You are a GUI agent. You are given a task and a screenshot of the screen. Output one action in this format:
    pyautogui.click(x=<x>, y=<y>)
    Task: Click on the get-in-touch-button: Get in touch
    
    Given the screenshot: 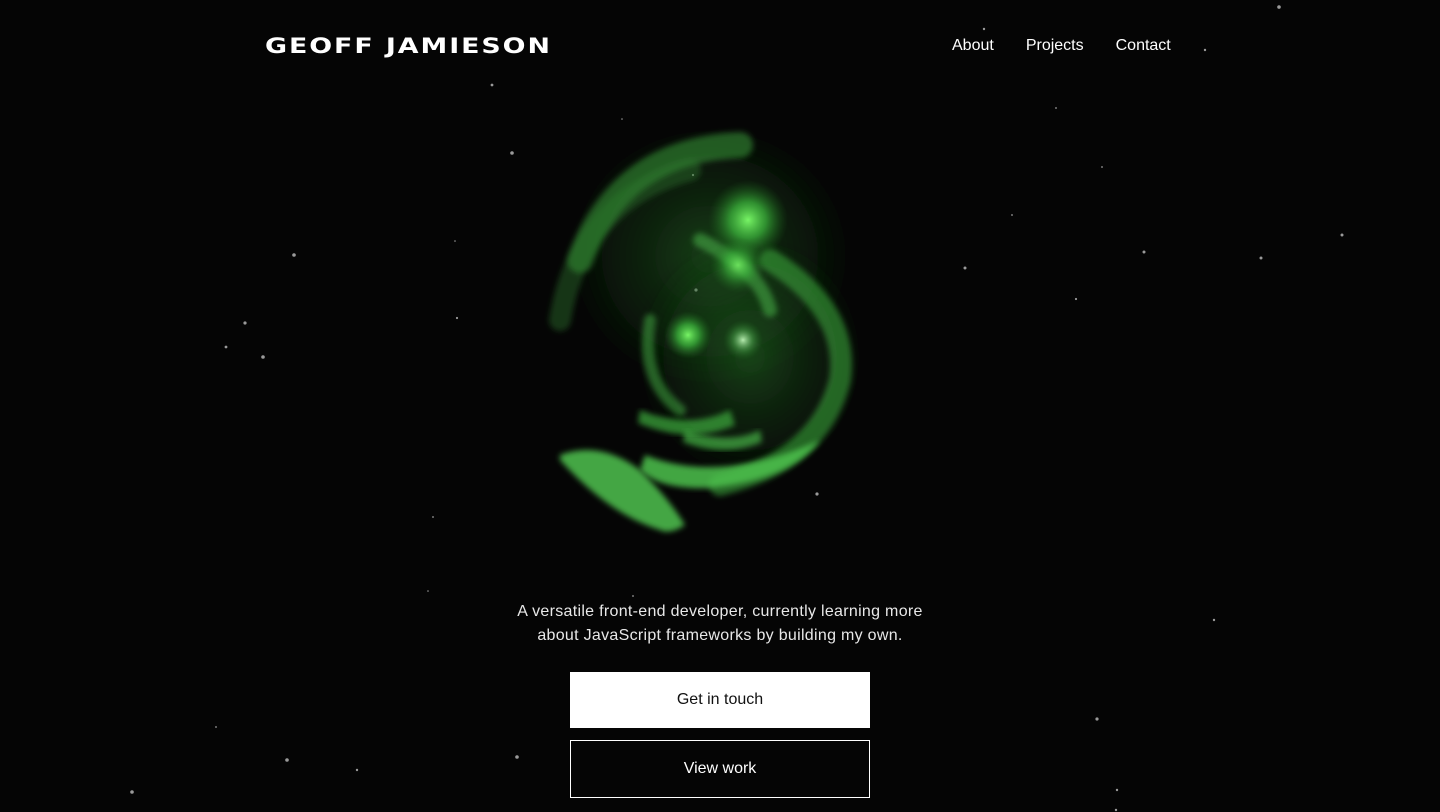 What is the action you would take?
    pyautogui.click(x=720, y=700)
    